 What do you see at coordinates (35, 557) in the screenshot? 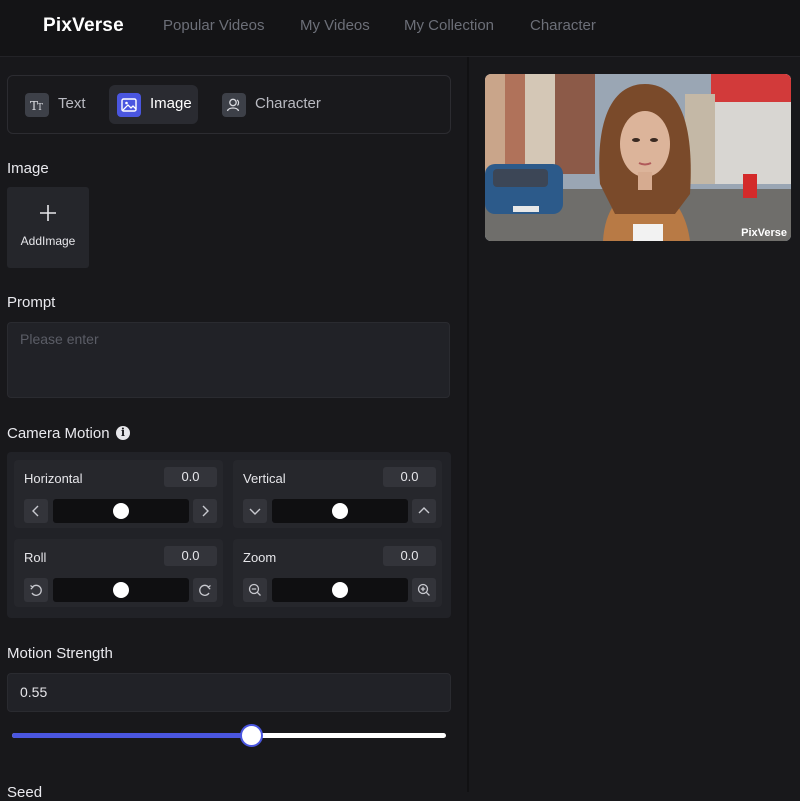
I see `control-name: Roll` at bounding box center [35, 557].